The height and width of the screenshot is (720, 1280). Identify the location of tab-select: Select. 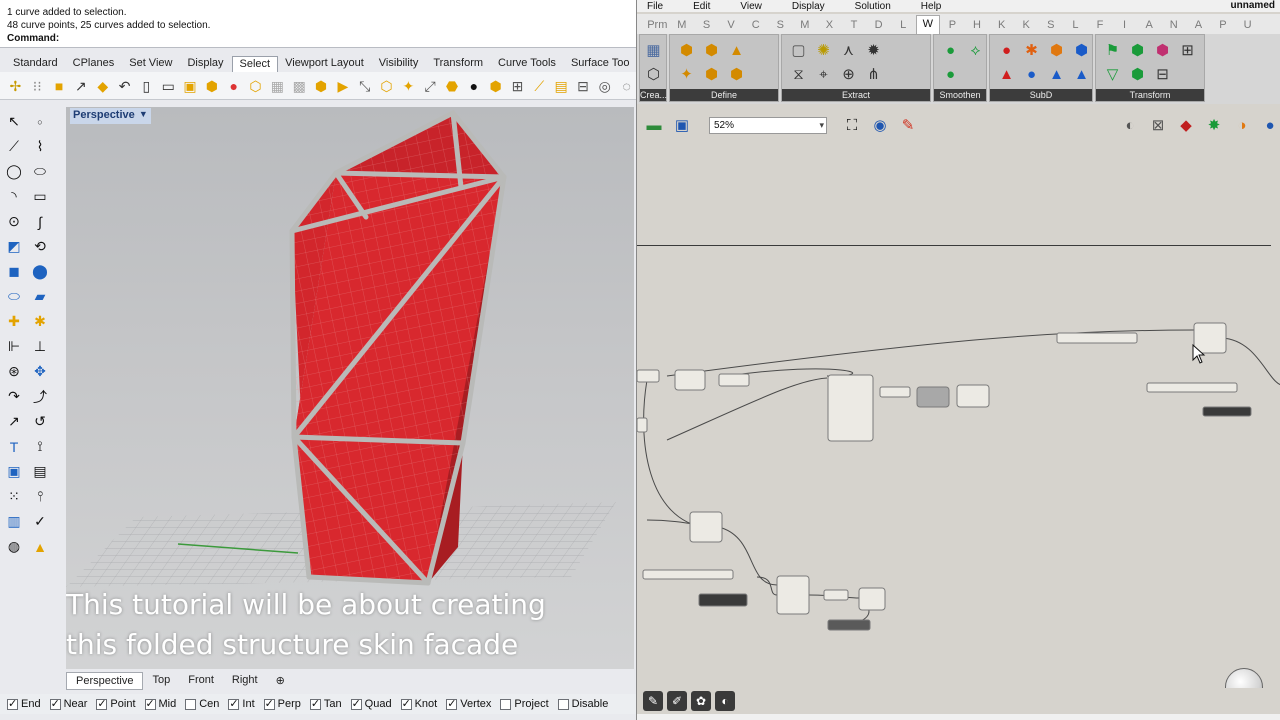
(255, 64).